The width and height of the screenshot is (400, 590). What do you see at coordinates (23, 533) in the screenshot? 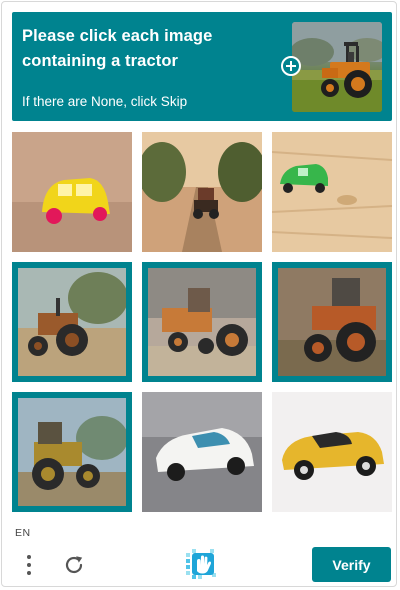
I see `language-selector: EN` at bounding box center [23, 533].